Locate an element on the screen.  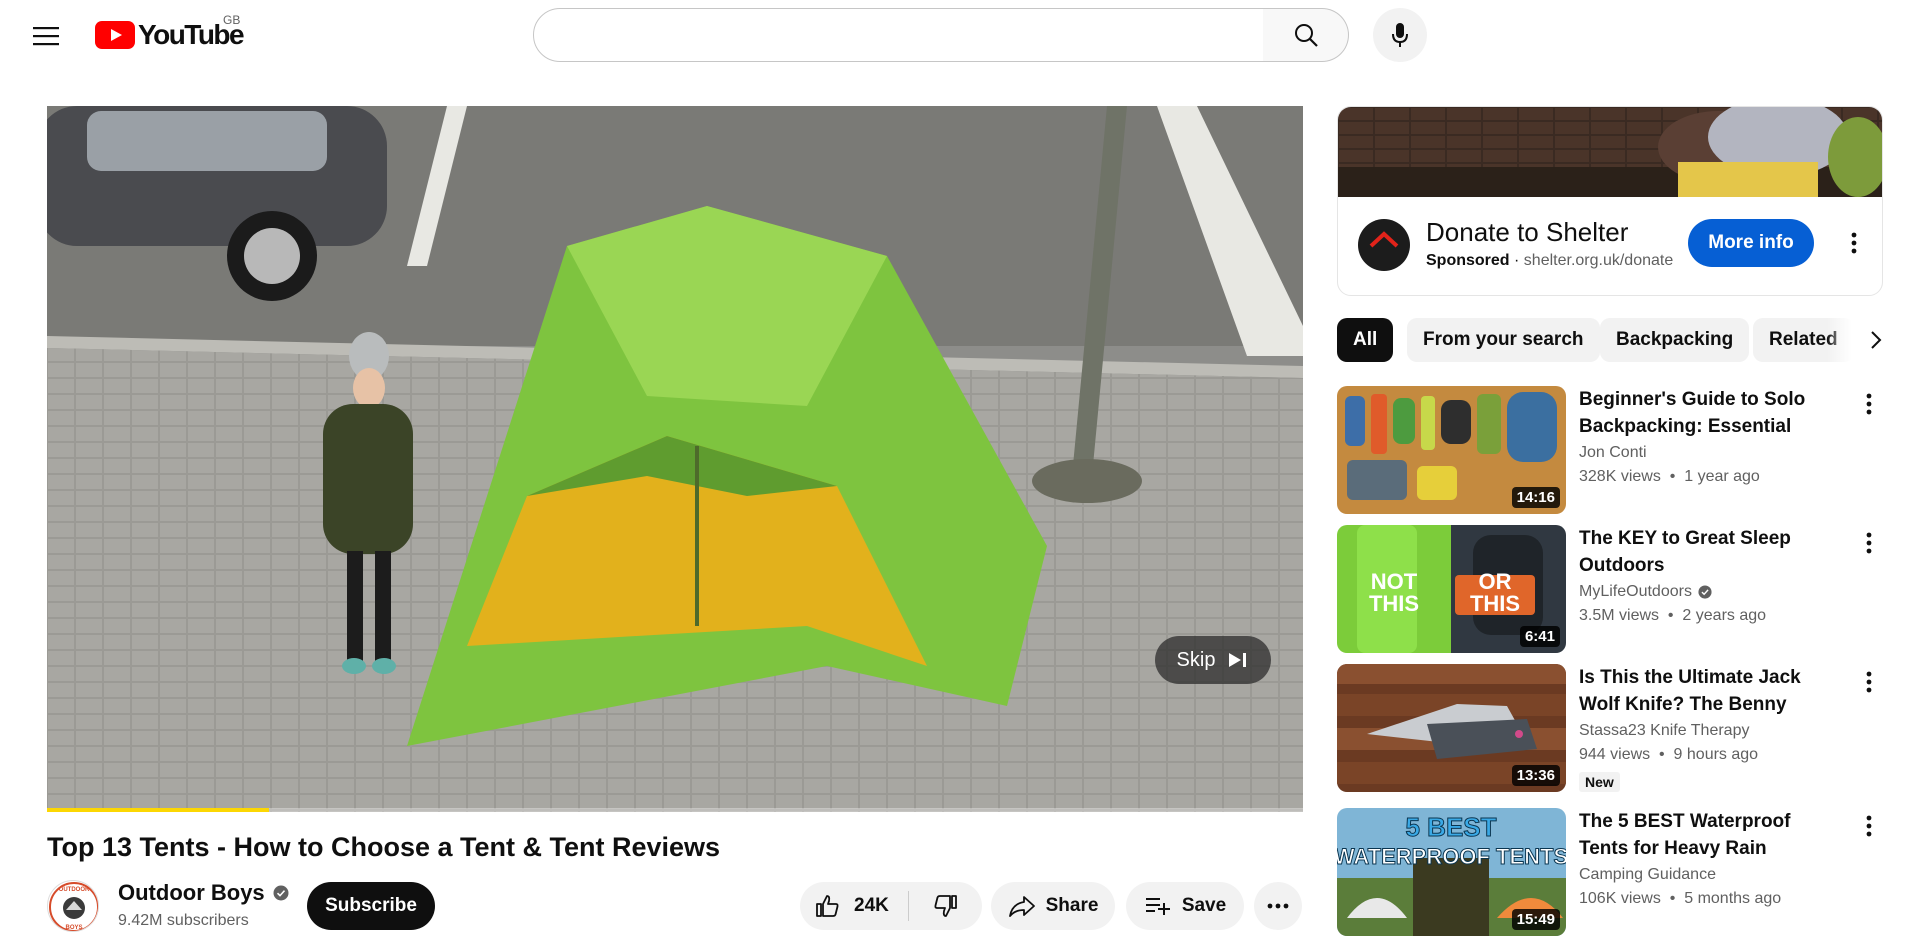
microphone-icon is located at coordinates (1400, 35).